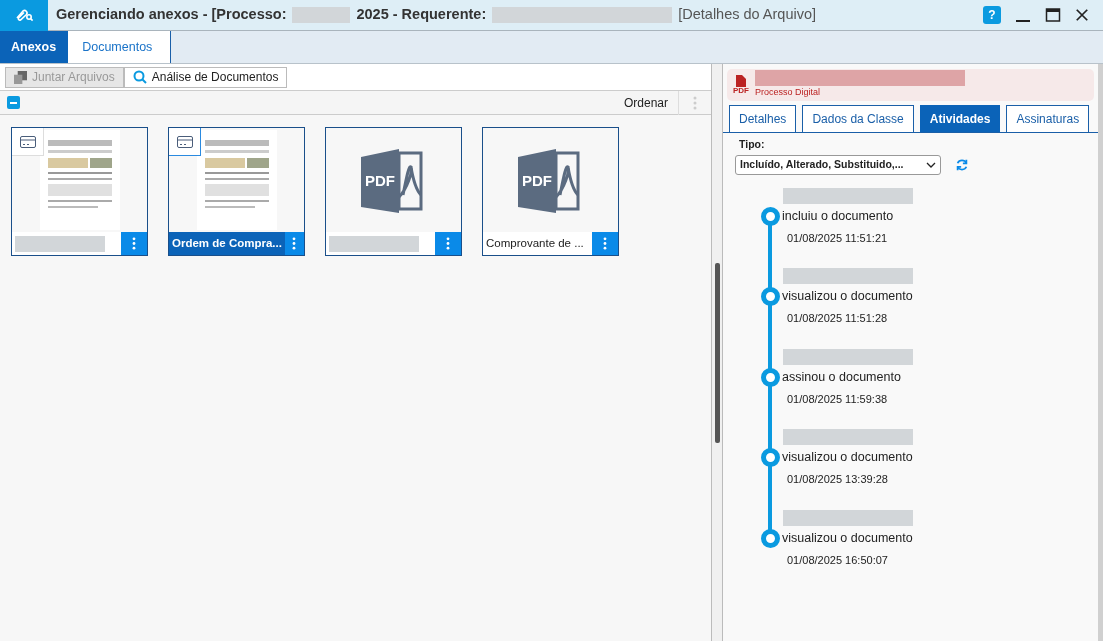 The width and height of the screenshot is (1103, 641). What do you see at coordinates (421, 15) in the screenshot?
I see `window-title: 2025 - Requerente:` at bounding box center [421, 15].